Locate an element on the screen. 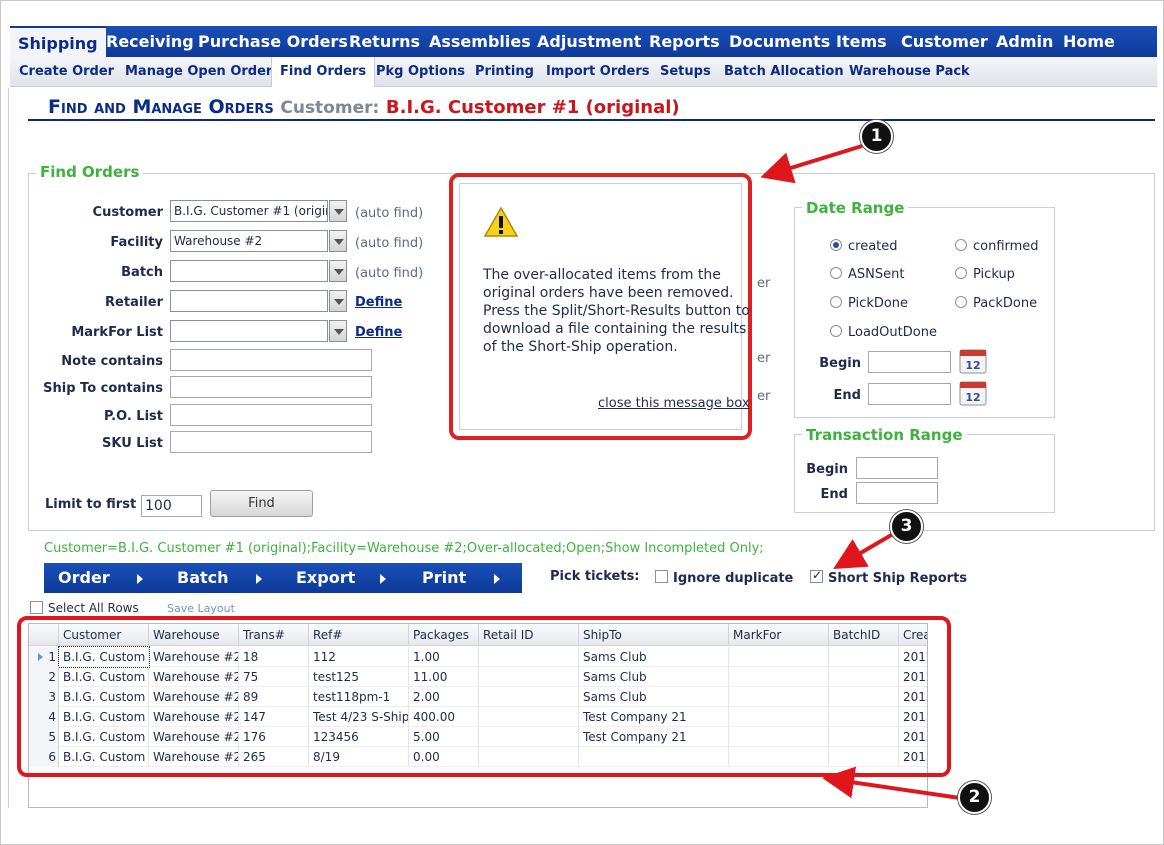 This screenshot has height=845, width=1164. trans-begin-input is located at coordinates (897, 468).